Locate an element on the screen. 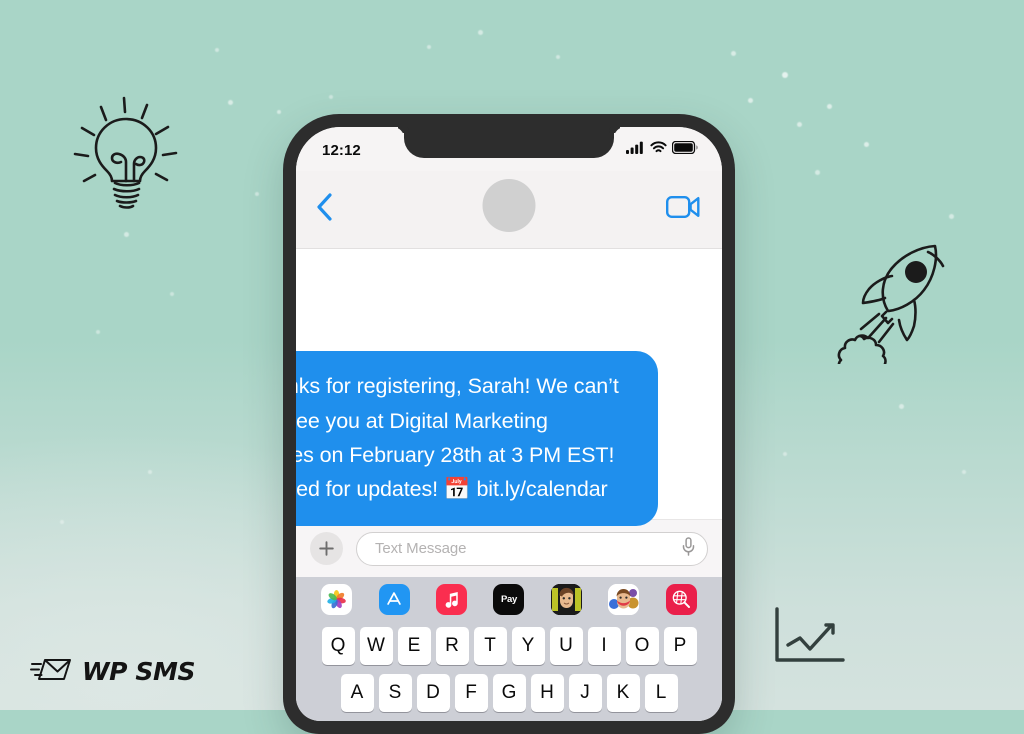 The image size is (1024, 734). key-s: S is located at coordinates (395, 693).